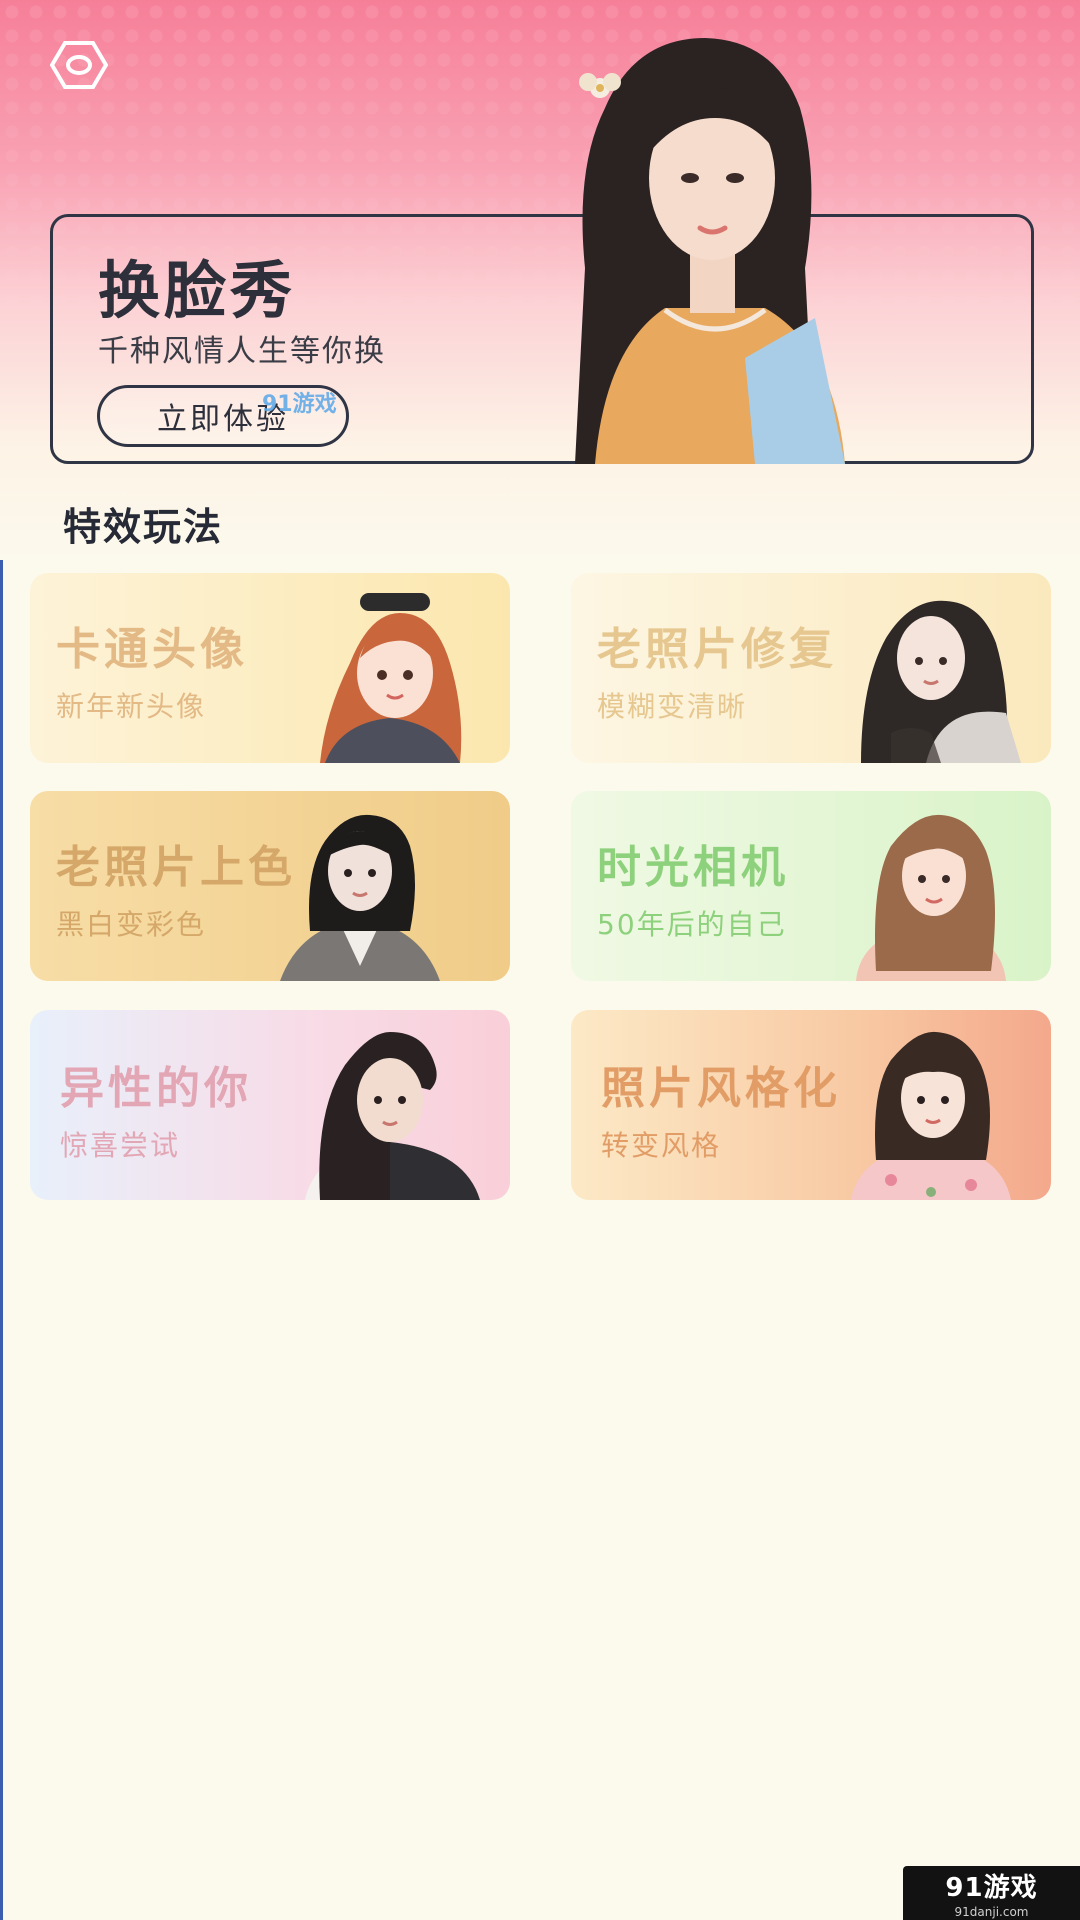 This screenshot has width=1080, height=1920. What do you see at coordinates (120, 1145) in the screenshot?
I see `feature-subtitle: 惊喜尝试` at bounding box center [120, 1145].